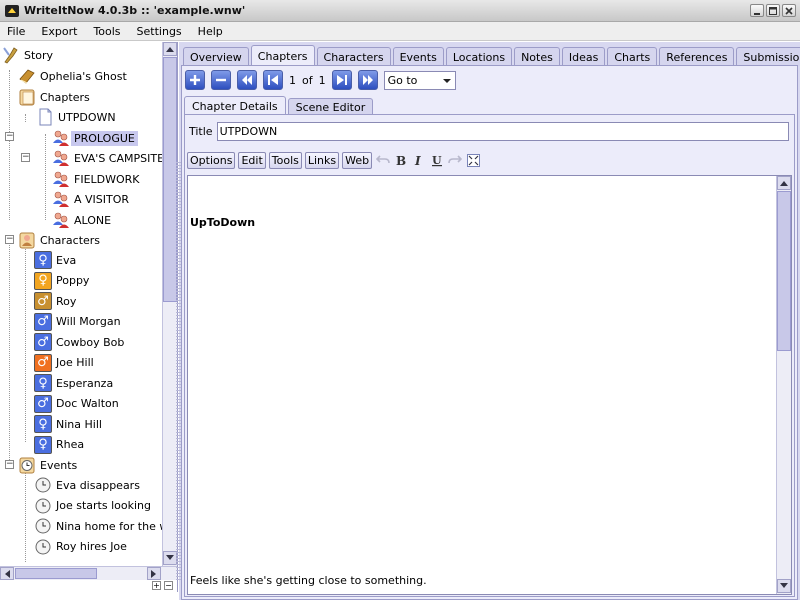 Image resolution: width=800 pixels, height=600 pixels. Describe the element at coordinates (757, 10) in the screenshot. I see `minimize-button` at that location.